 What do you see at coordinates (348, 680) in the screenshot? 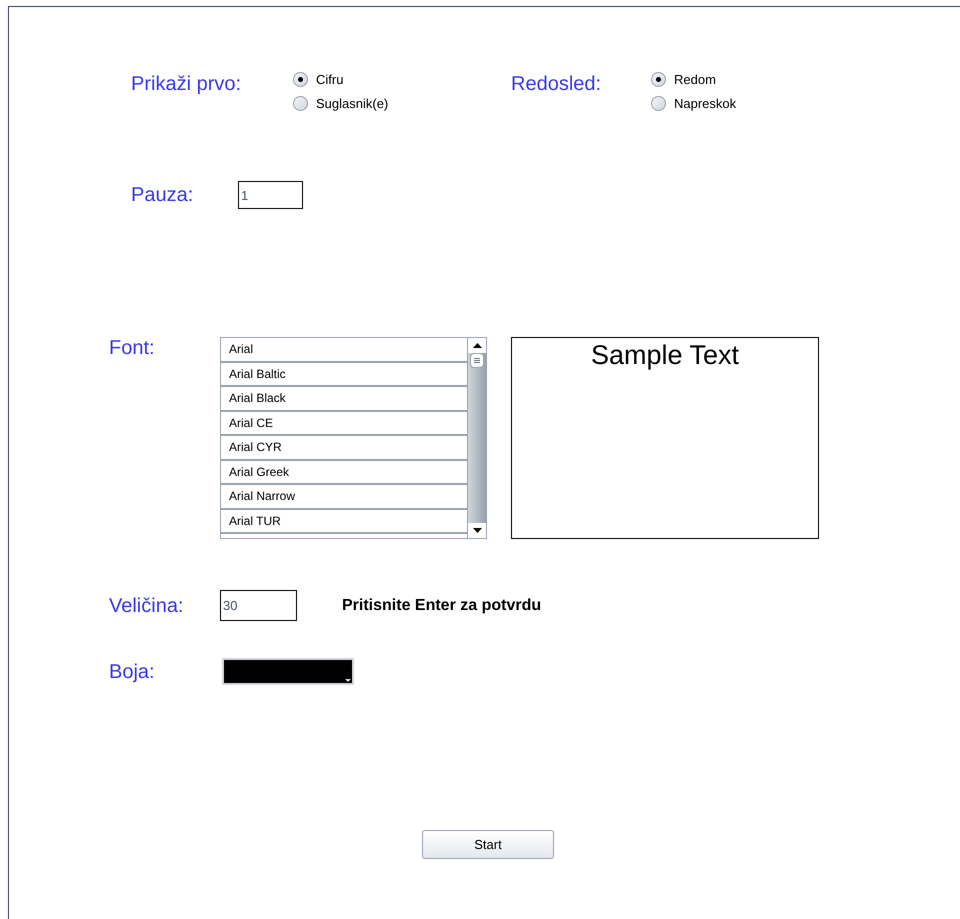
I see `dropdown-icon` at bounding box center [348, 680].